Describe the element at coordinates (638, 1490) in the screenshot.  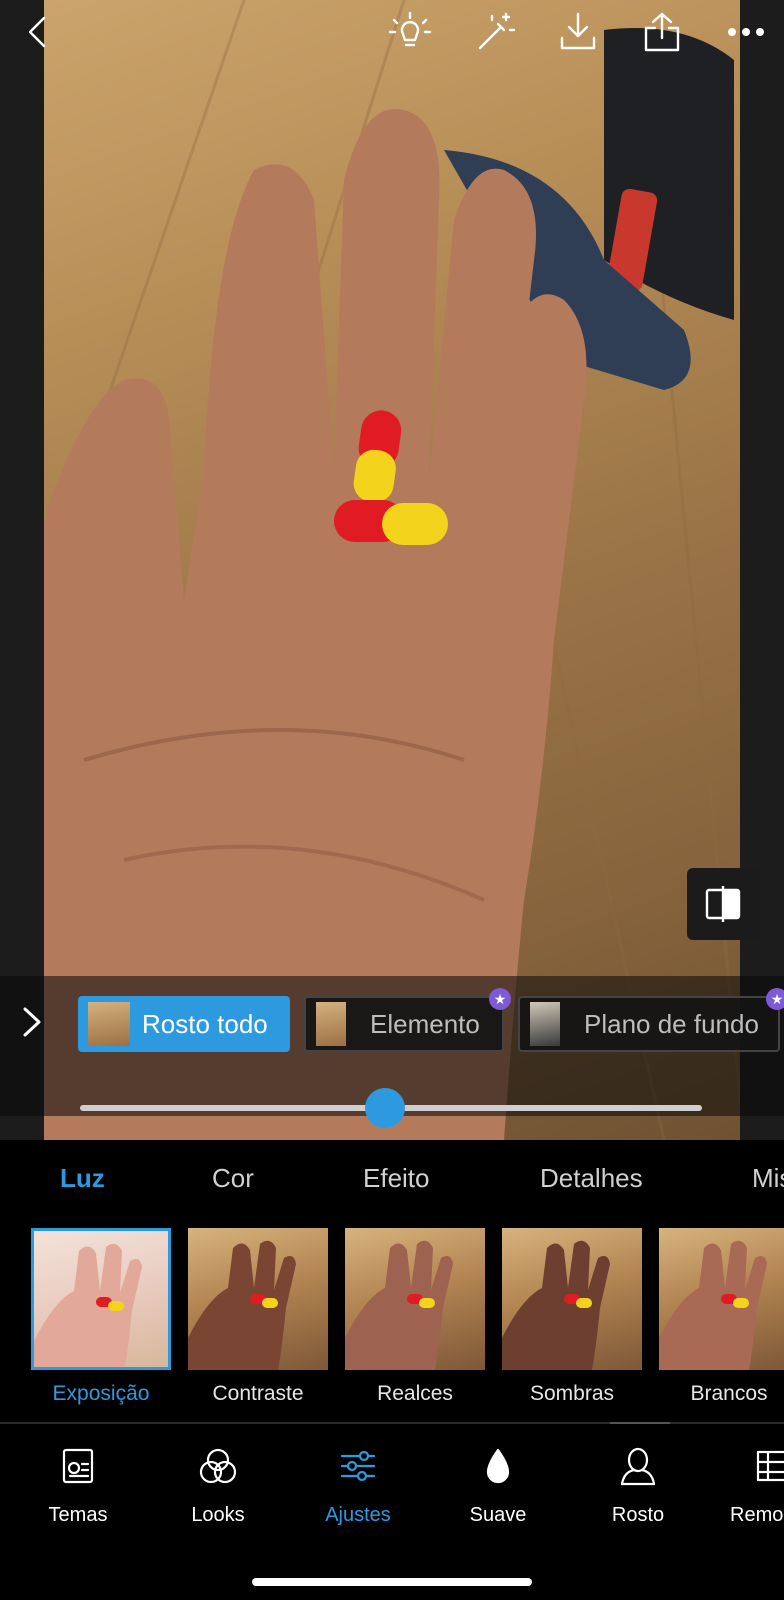
I see `nav-rosto: Rosto` at that location.